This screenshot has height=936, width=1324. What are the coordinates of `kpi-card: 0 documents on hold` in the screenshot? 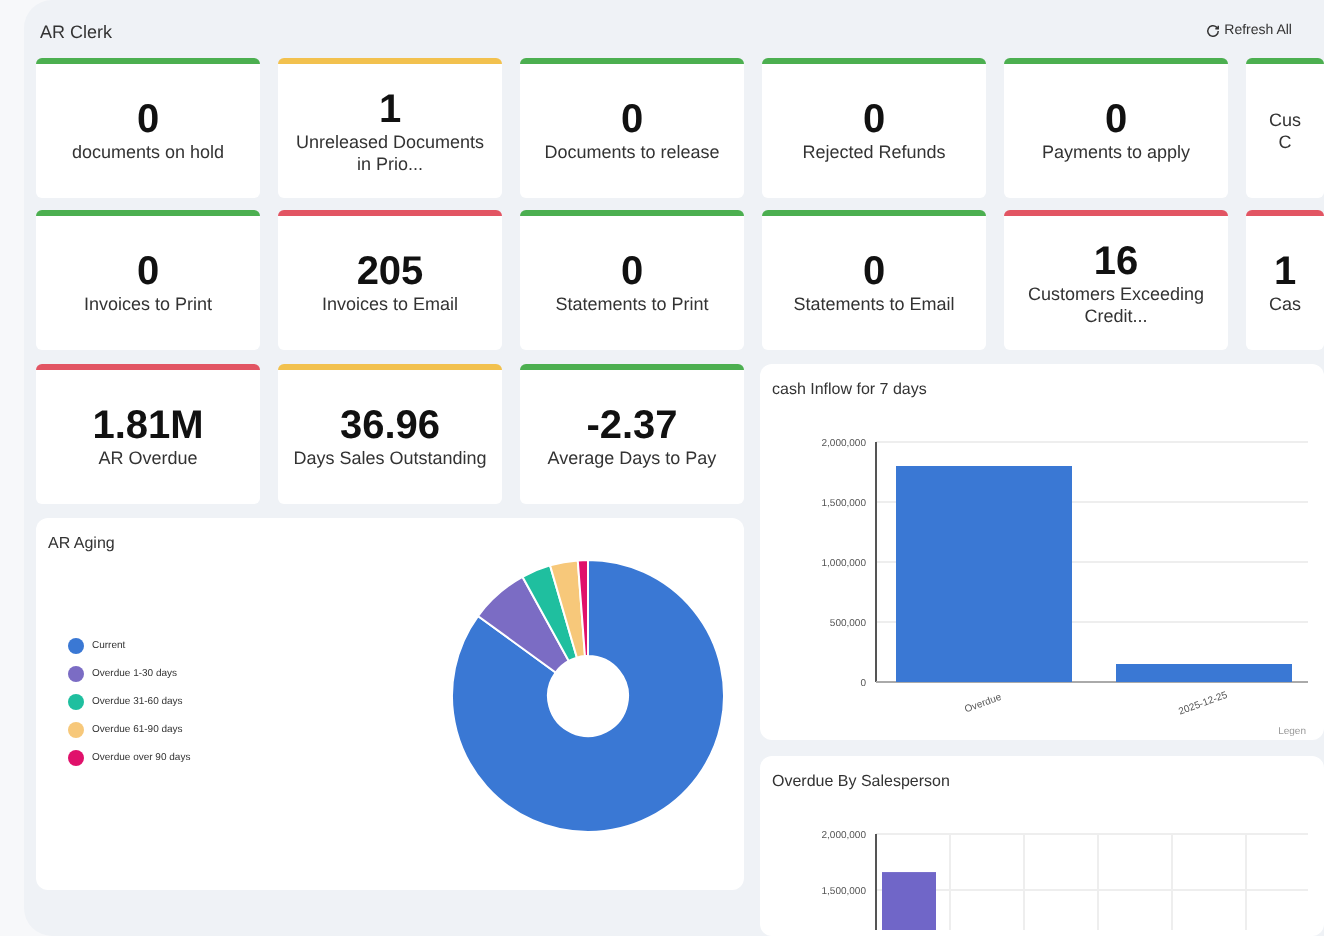 It's located at (148, 128).